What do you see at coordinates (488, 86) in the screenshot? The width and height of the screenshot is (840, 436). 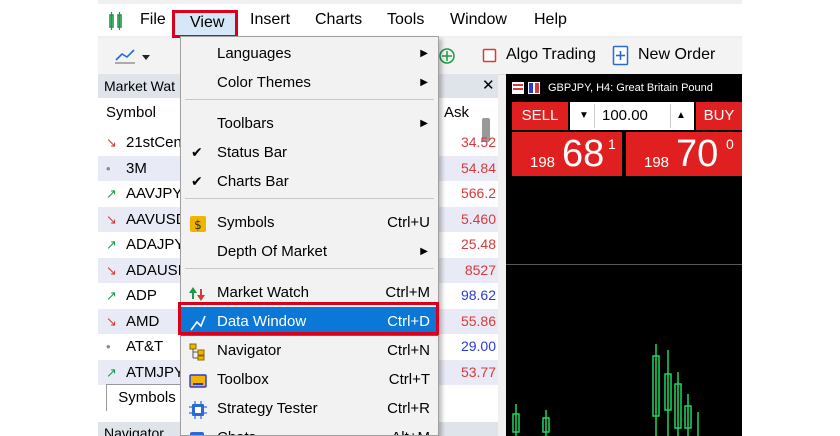 I see `close-icon: ✕` at bounding box center [488, 86].